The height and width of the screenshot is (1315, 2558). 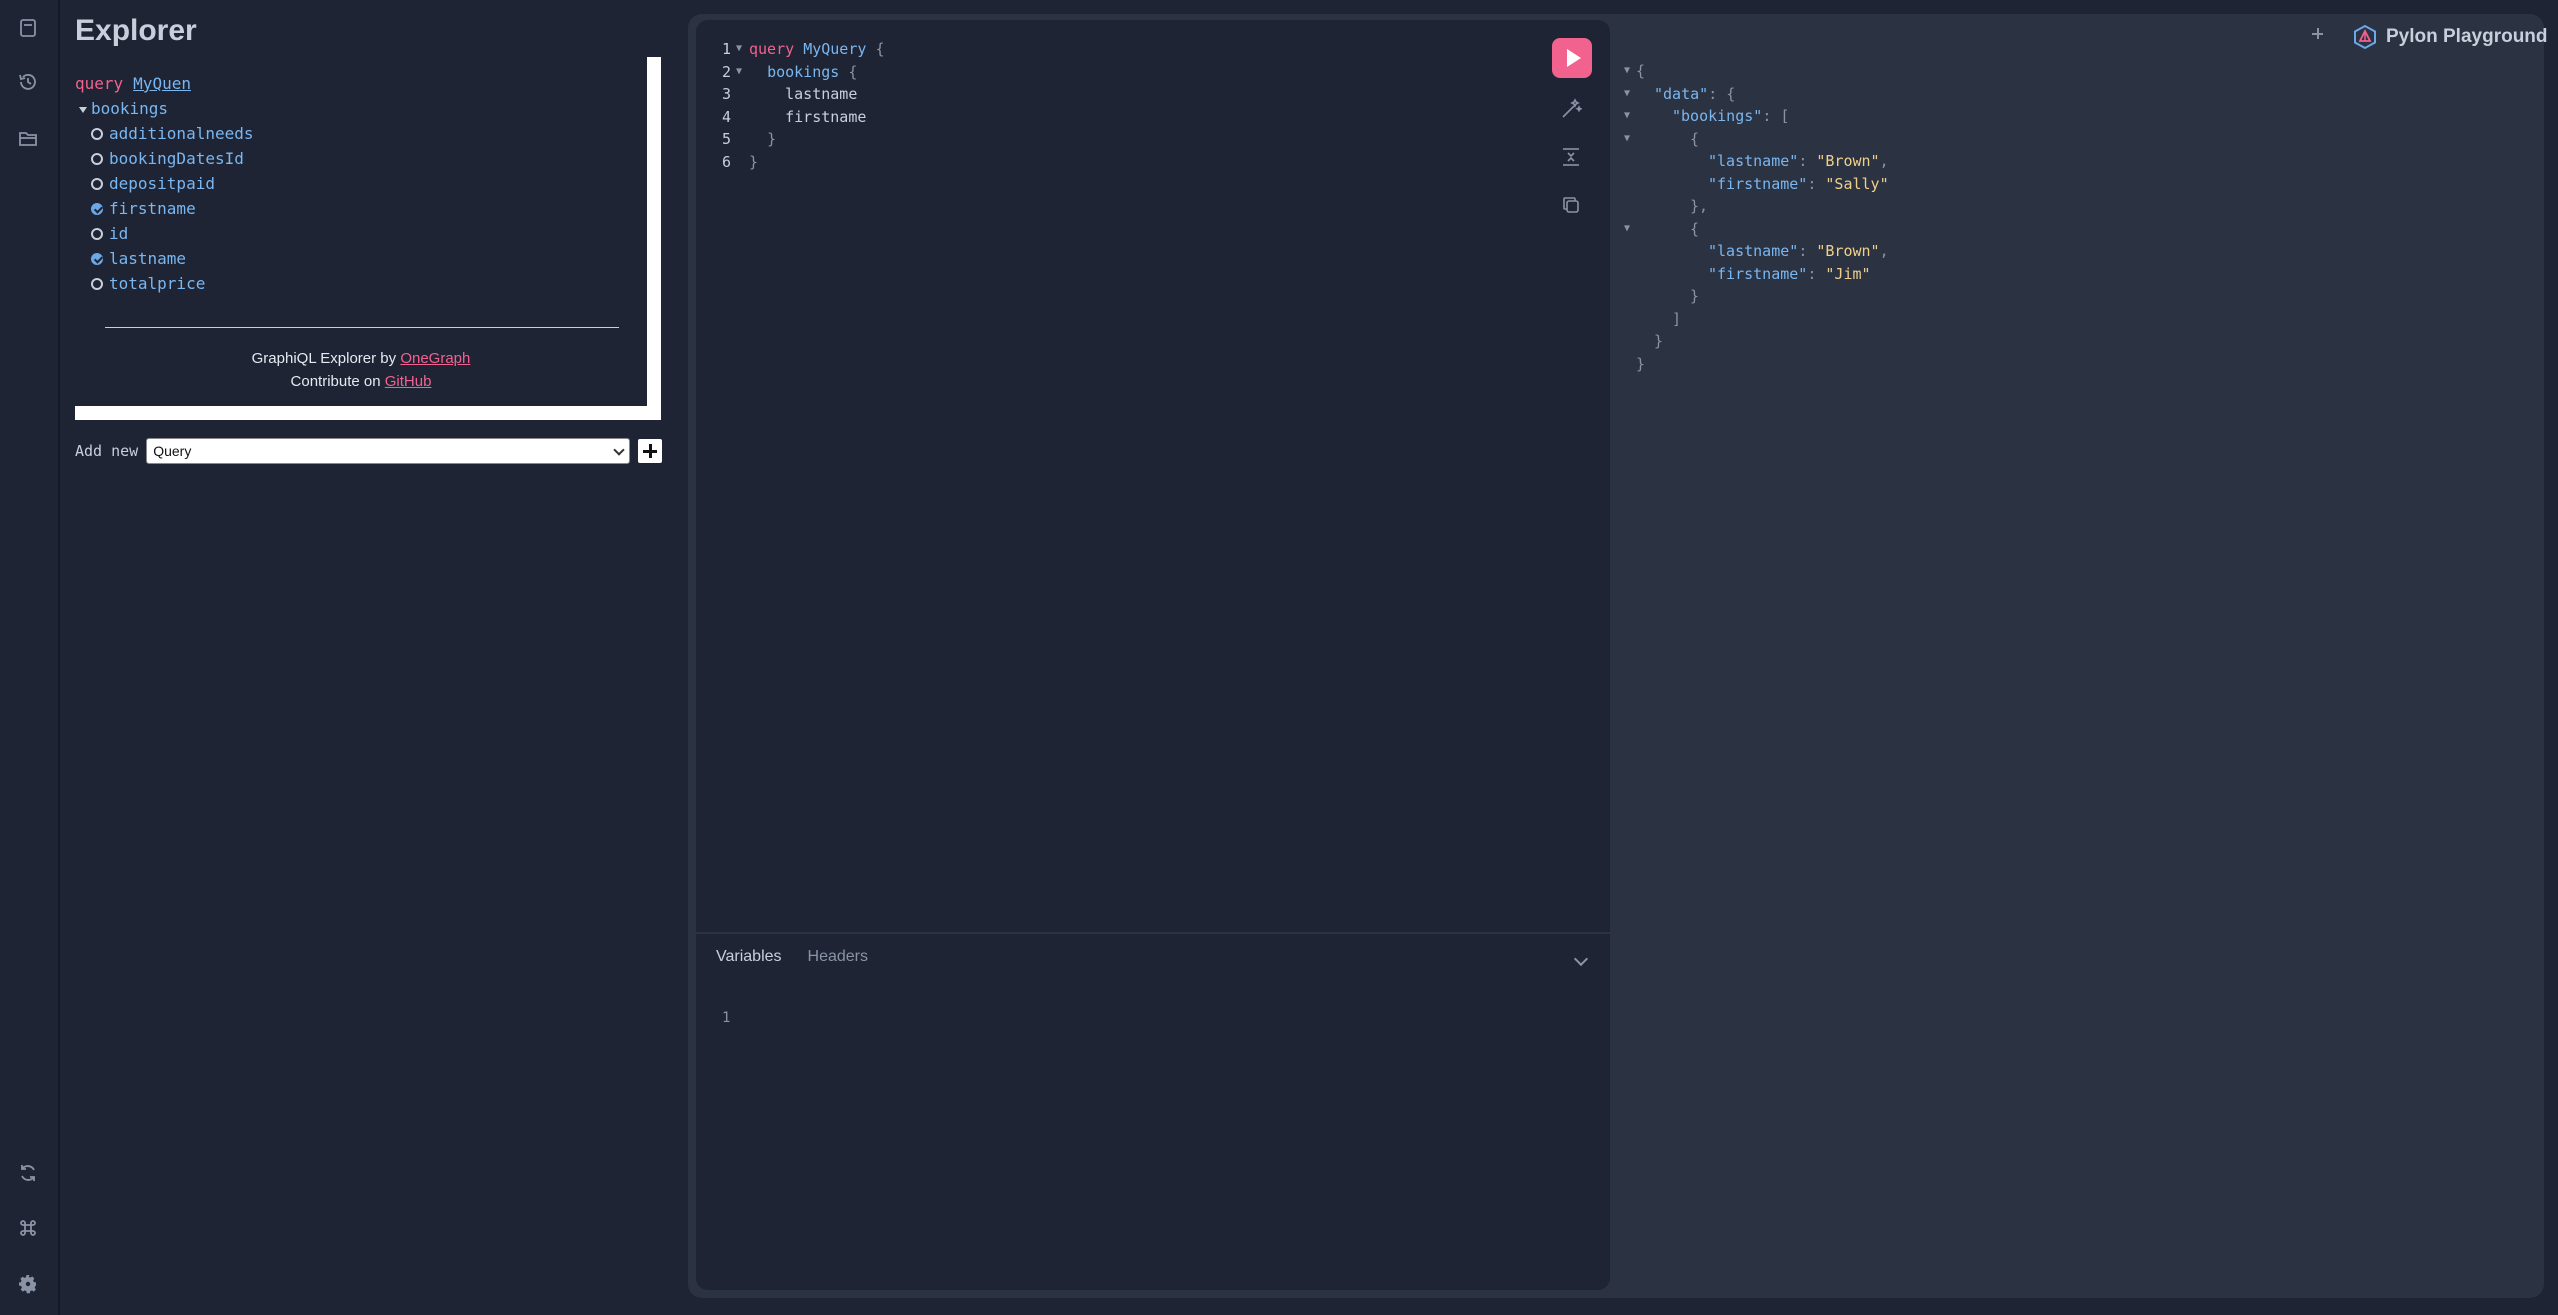 What do you see at coordinates (838, 957) in the screenshot?
I see `tab-headers: Headers` at bounding box center [838, 957].